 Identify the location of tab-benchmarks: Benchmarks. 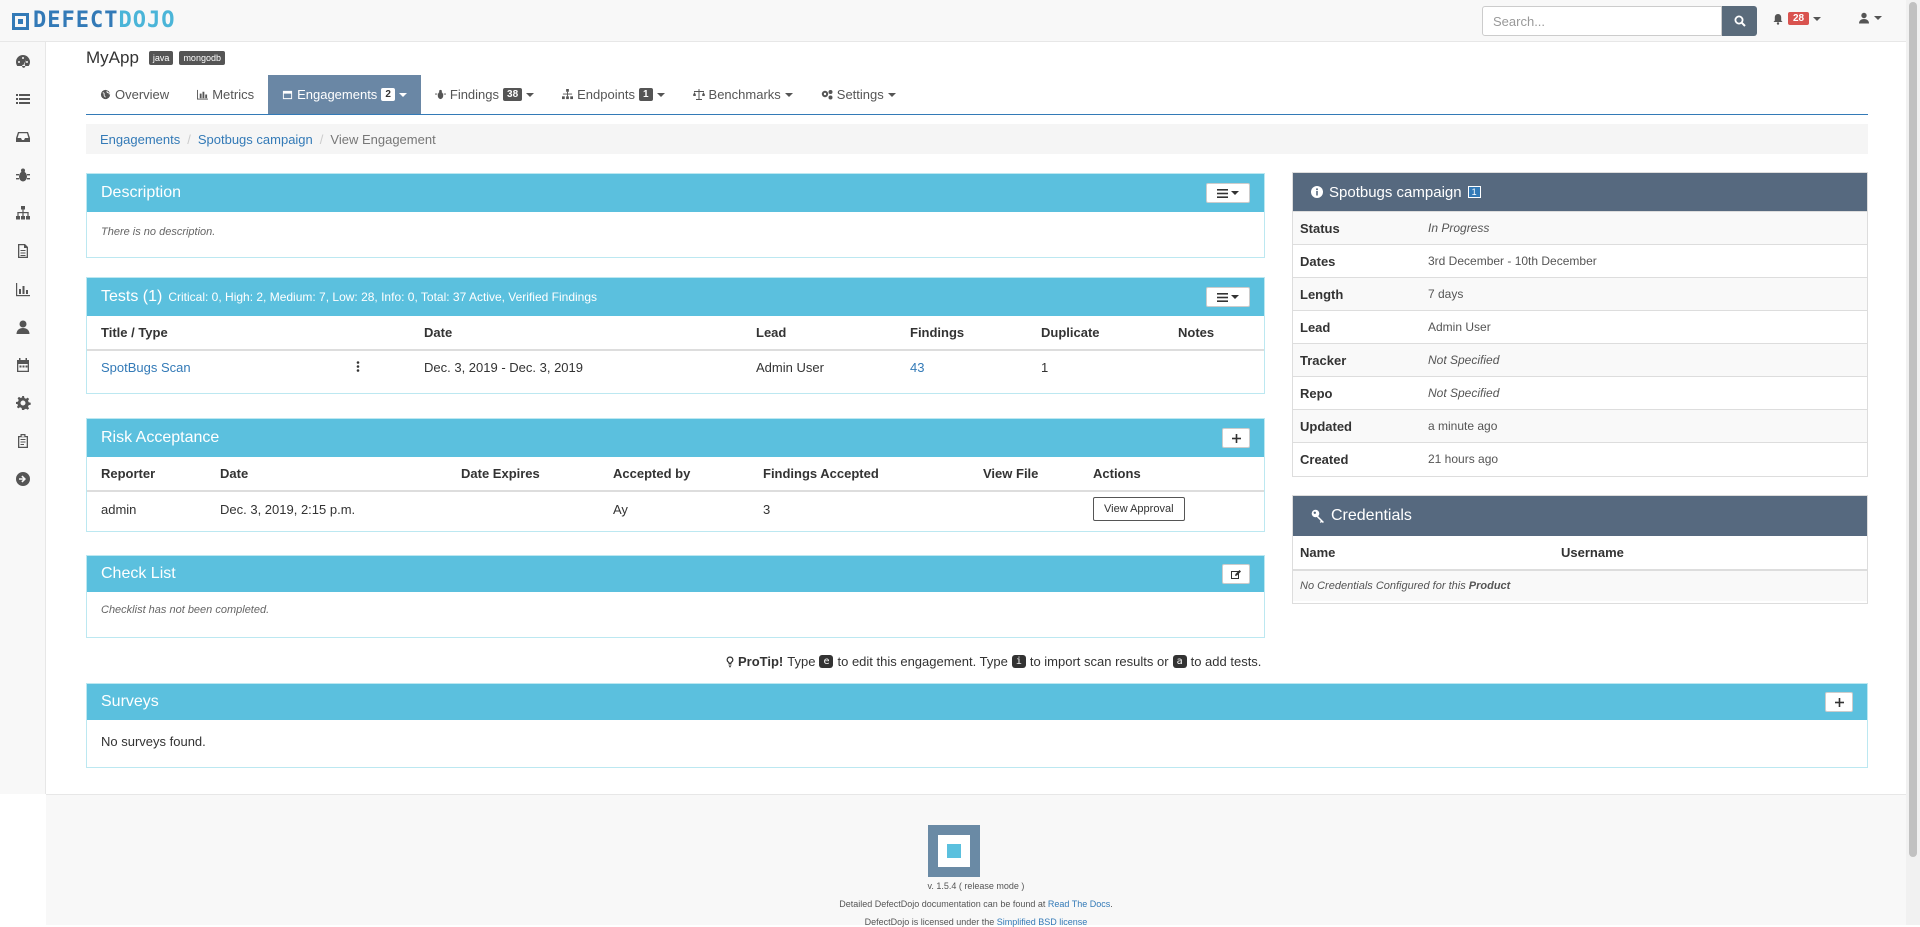
(743, 94).